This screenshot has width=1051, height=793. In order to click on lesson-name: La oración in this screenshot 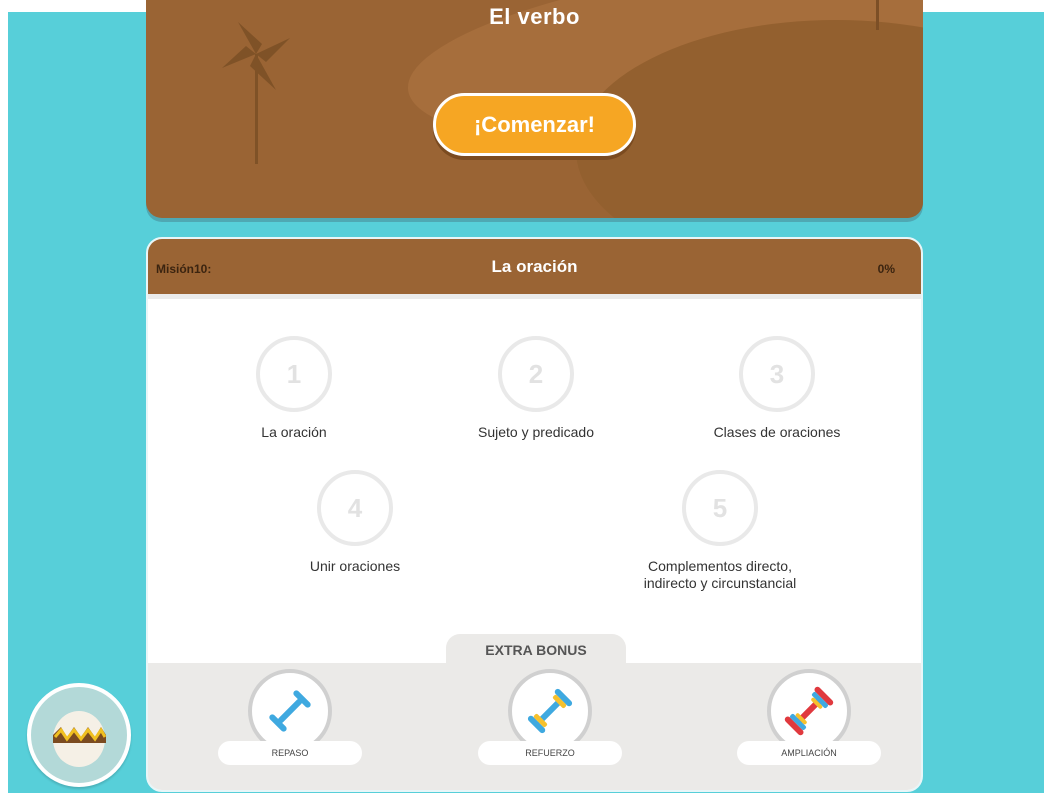, I will do `click(294, 432)`.